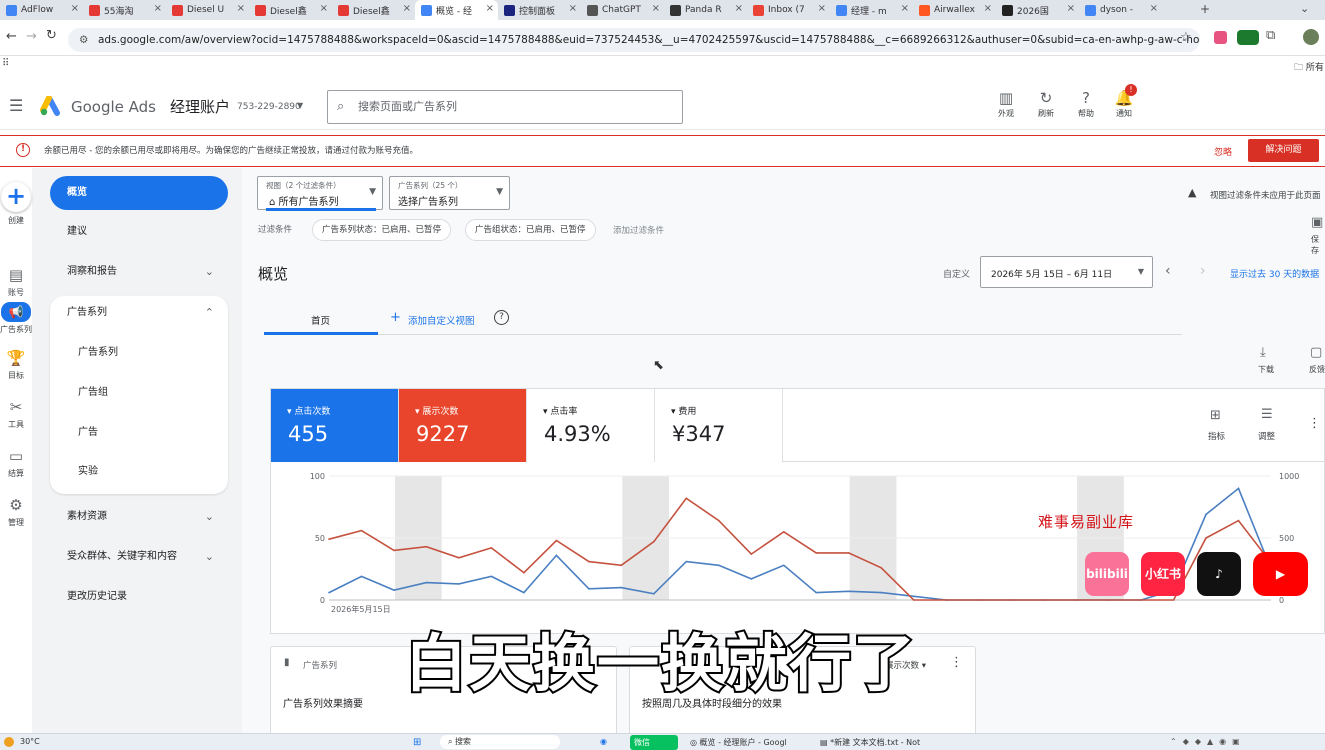 The height and width of the screenshot is (750, 1325). I want to click on account-id: 753-229-2890, so click(269, 107).